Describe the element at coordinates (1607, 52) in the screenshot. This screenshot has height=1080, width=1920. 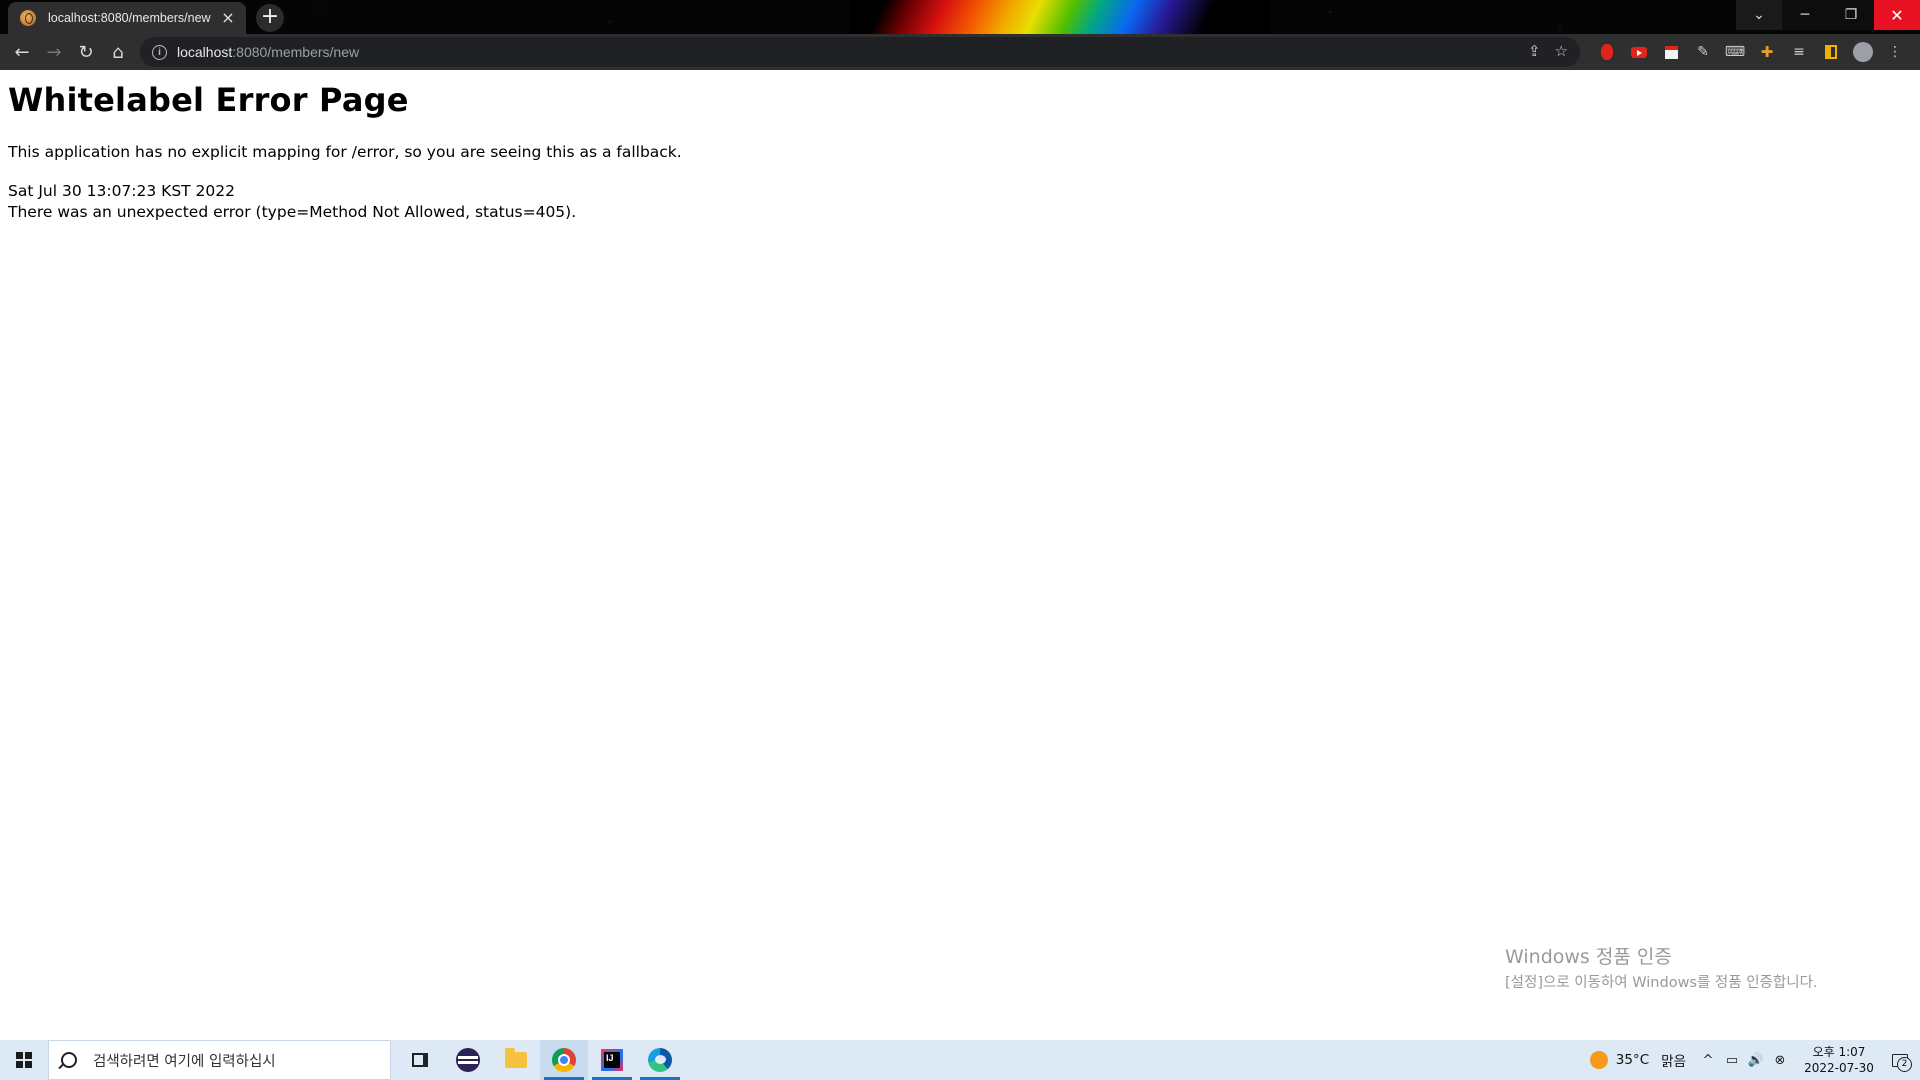
I see `extension-red-icon` at that location.